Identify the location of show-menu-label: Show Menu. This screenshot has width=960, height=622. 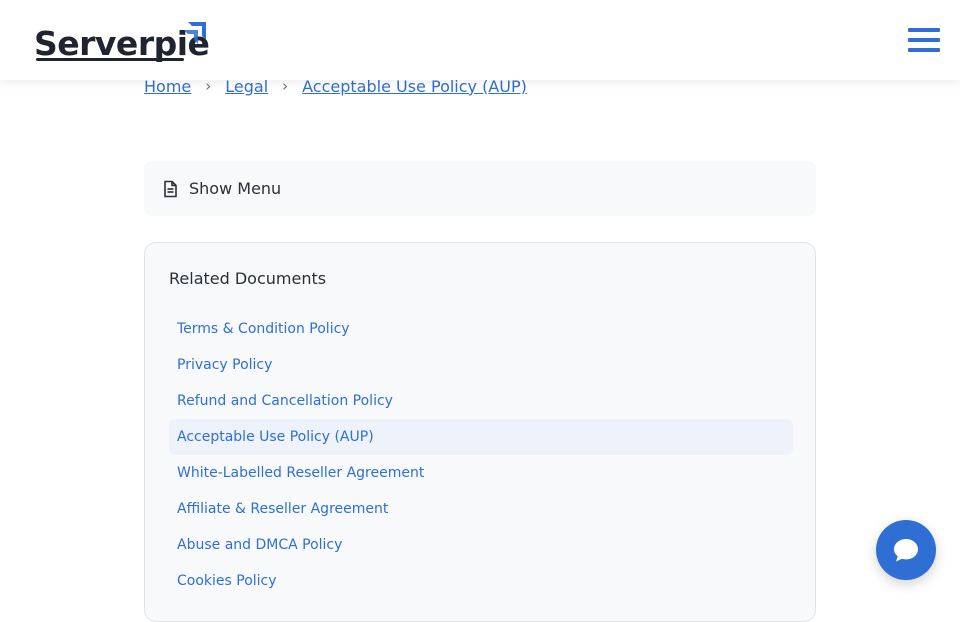
(235, 188).